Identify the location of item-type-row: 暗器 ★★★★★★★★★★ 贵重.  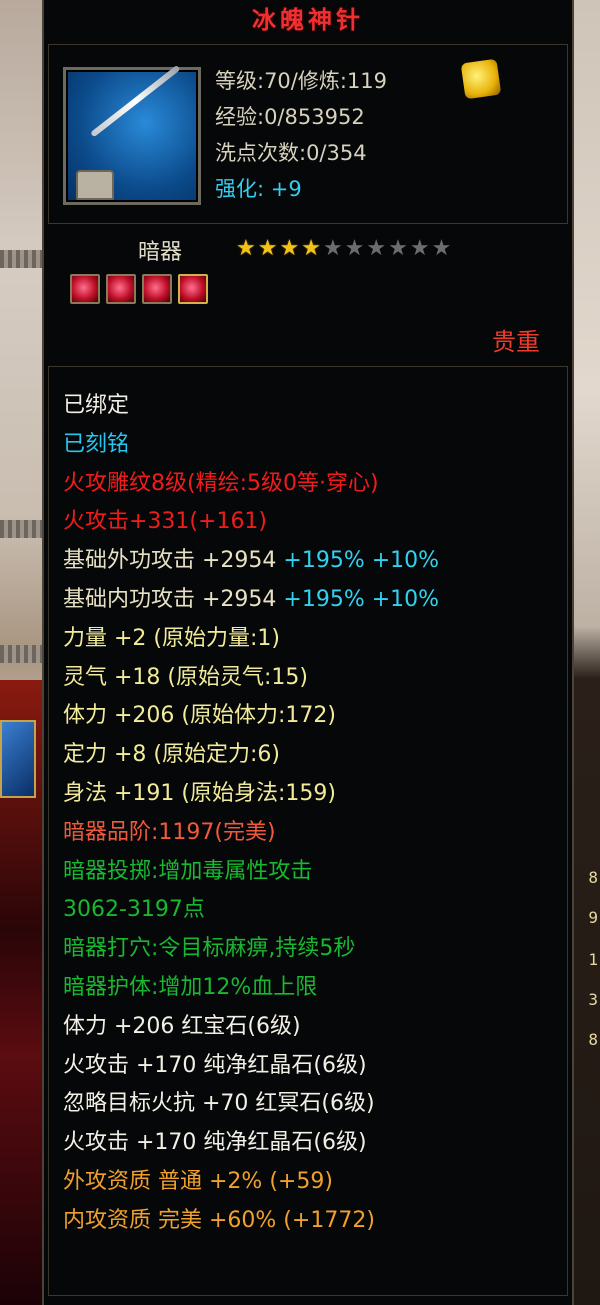
(308, 291).